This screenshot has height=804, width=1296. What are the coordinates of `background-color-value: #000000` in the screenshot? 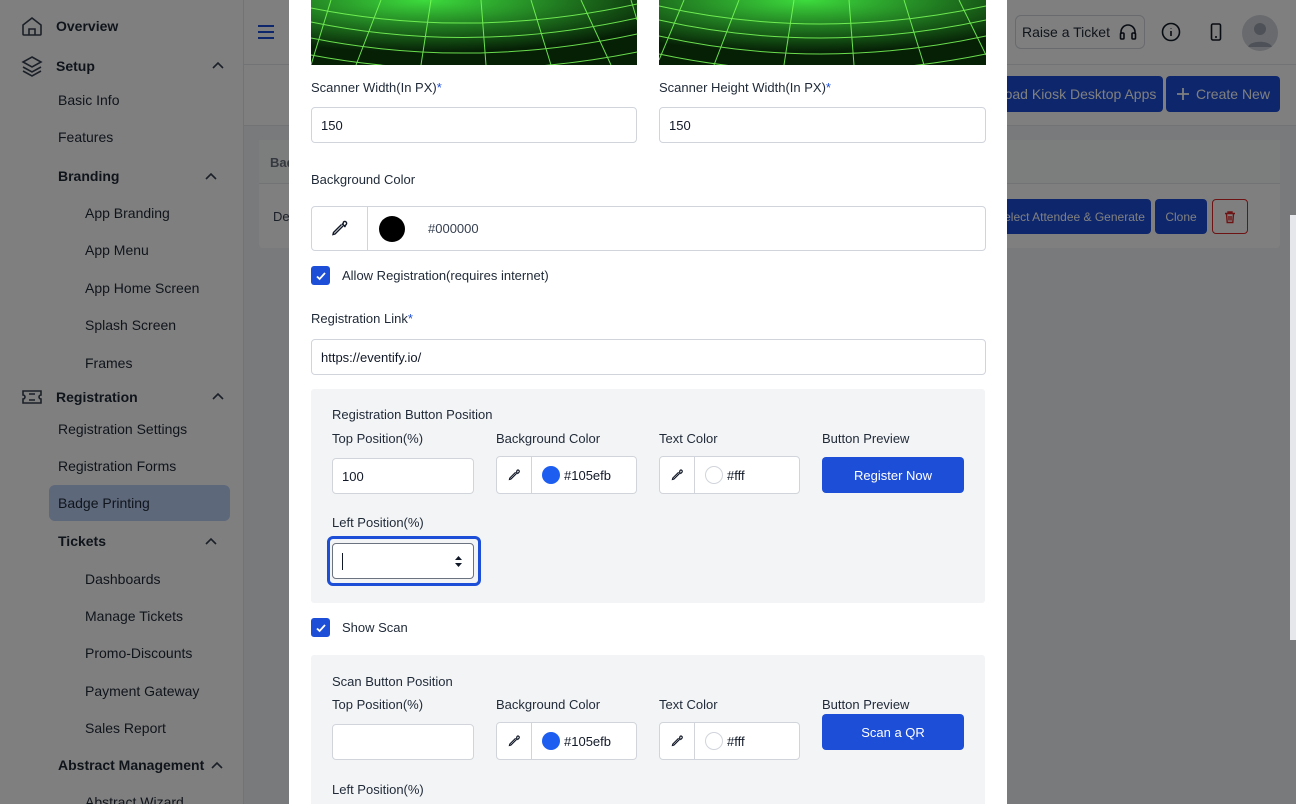 It's located at (453, 228).